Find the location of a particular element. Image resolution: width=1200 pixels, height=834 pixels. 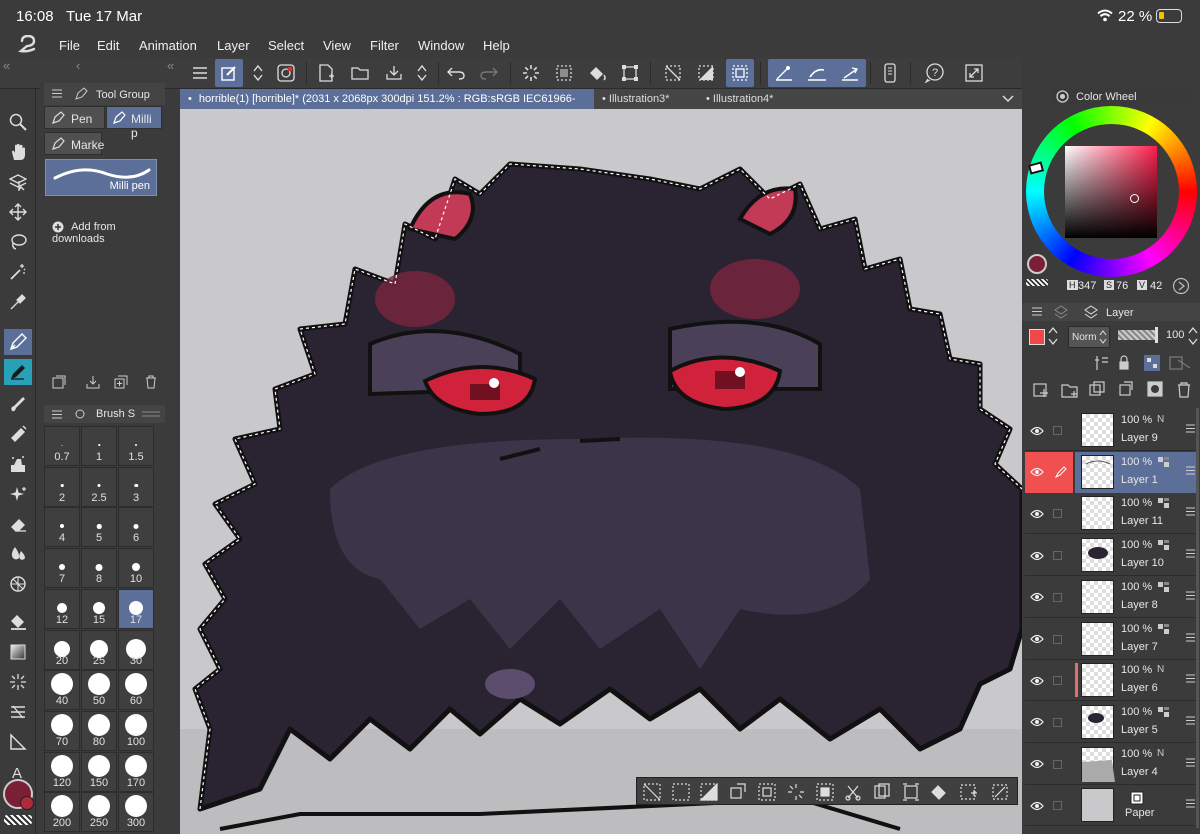

loading-spinner-icon is located at coordinates (531, 73).